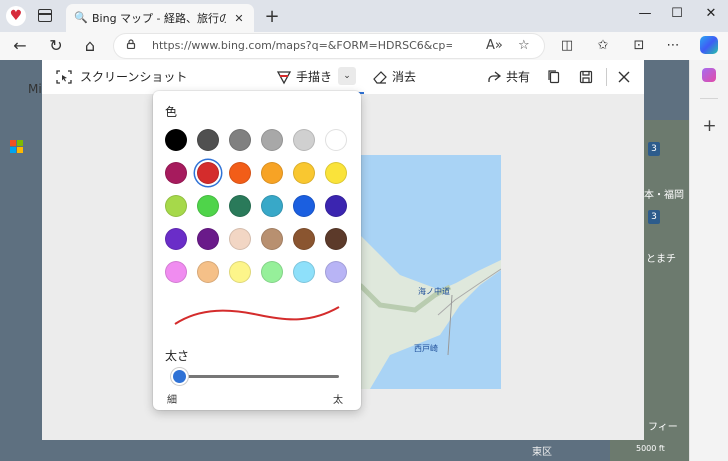 The image size is (728, 461). What do you see at coordinates (554, 77) in the screenshot?
I see `copy-icon` at bounding box center [554, 77].